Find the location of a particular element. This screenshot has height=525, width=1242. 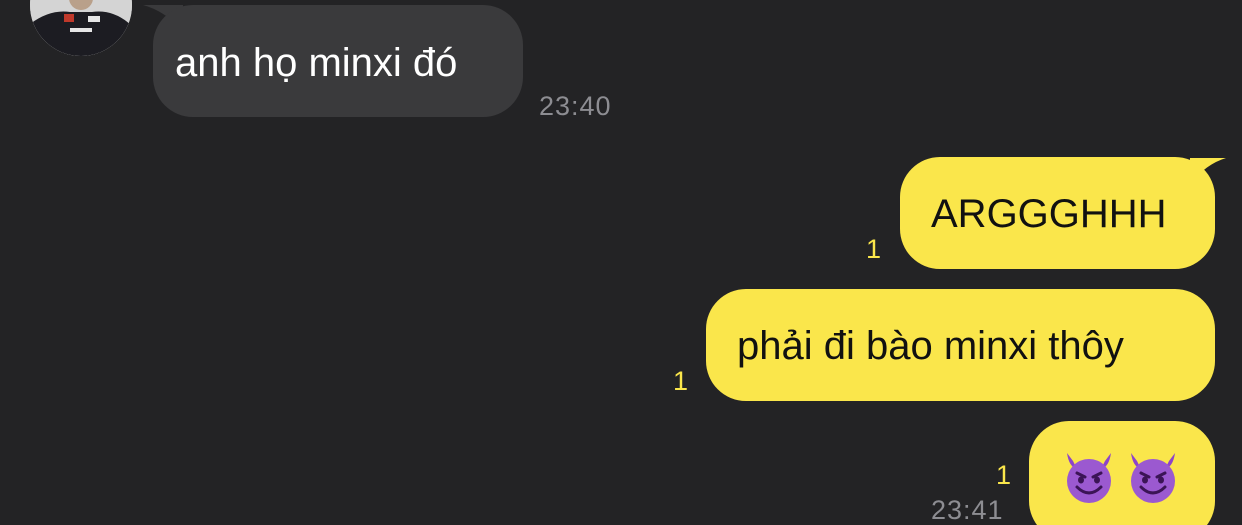

outgoing-emoji-bubble is located at coordinates (1122, 473).